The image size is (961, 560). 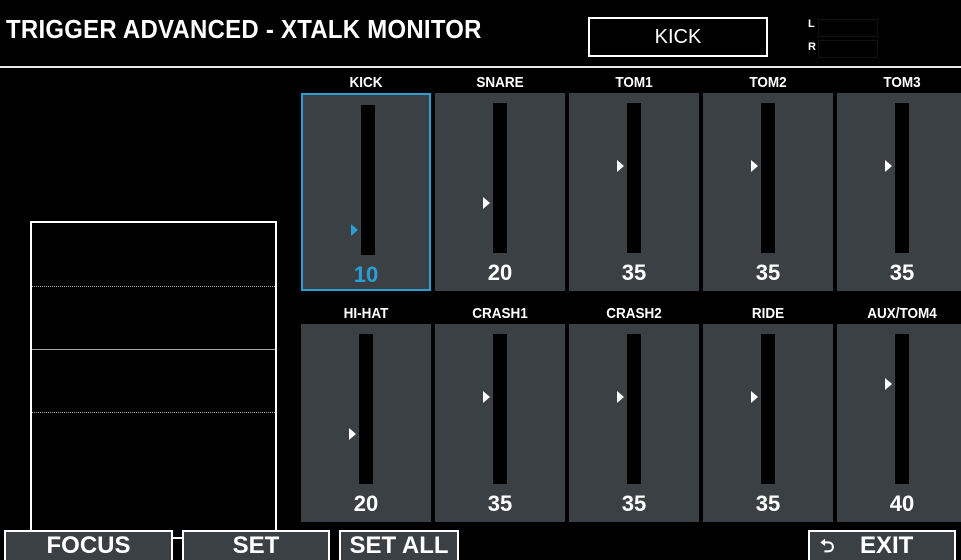 What do you see at coordinates (366, 82) in the screenshot?
I see `pad-label: KICK` at bounding box center [366, 82].